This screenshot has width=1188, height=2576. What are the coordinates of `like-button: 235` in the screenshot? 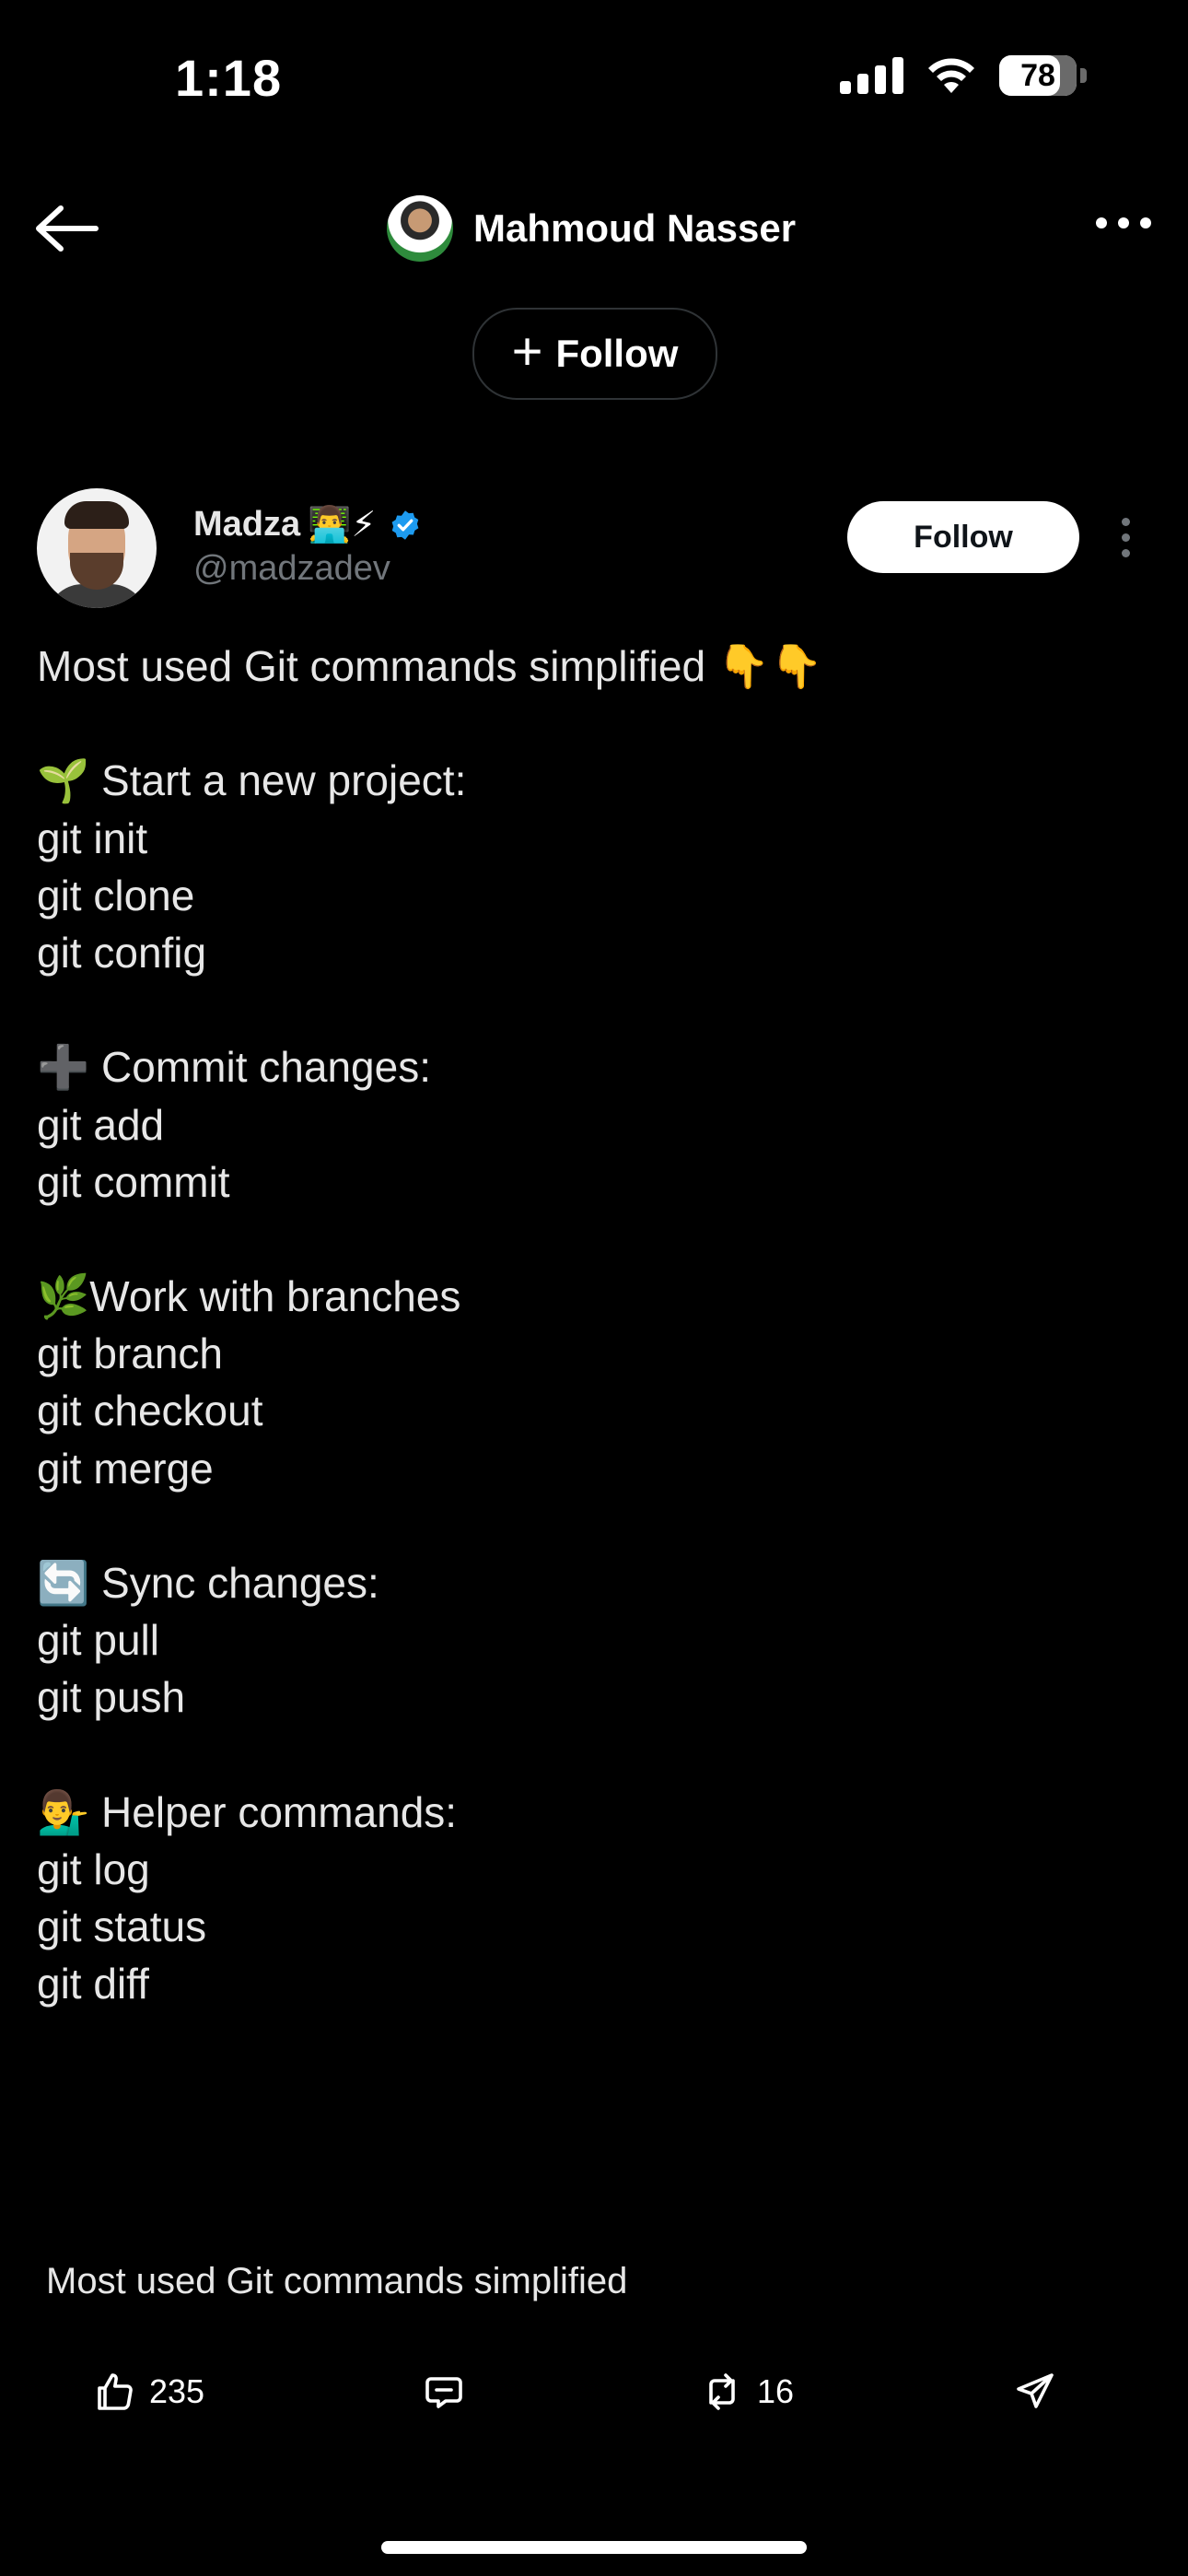 It's located at (148, 2392).